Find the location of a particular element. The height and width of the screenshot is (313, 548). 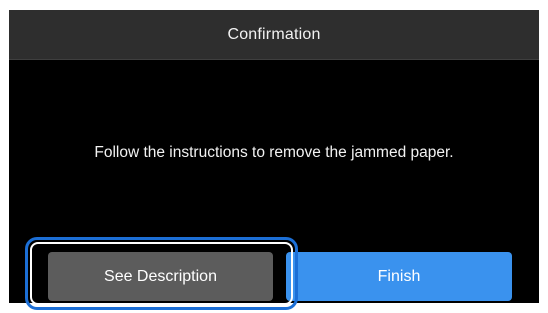

finish-button: Finish is located at coordinates (399, 276).